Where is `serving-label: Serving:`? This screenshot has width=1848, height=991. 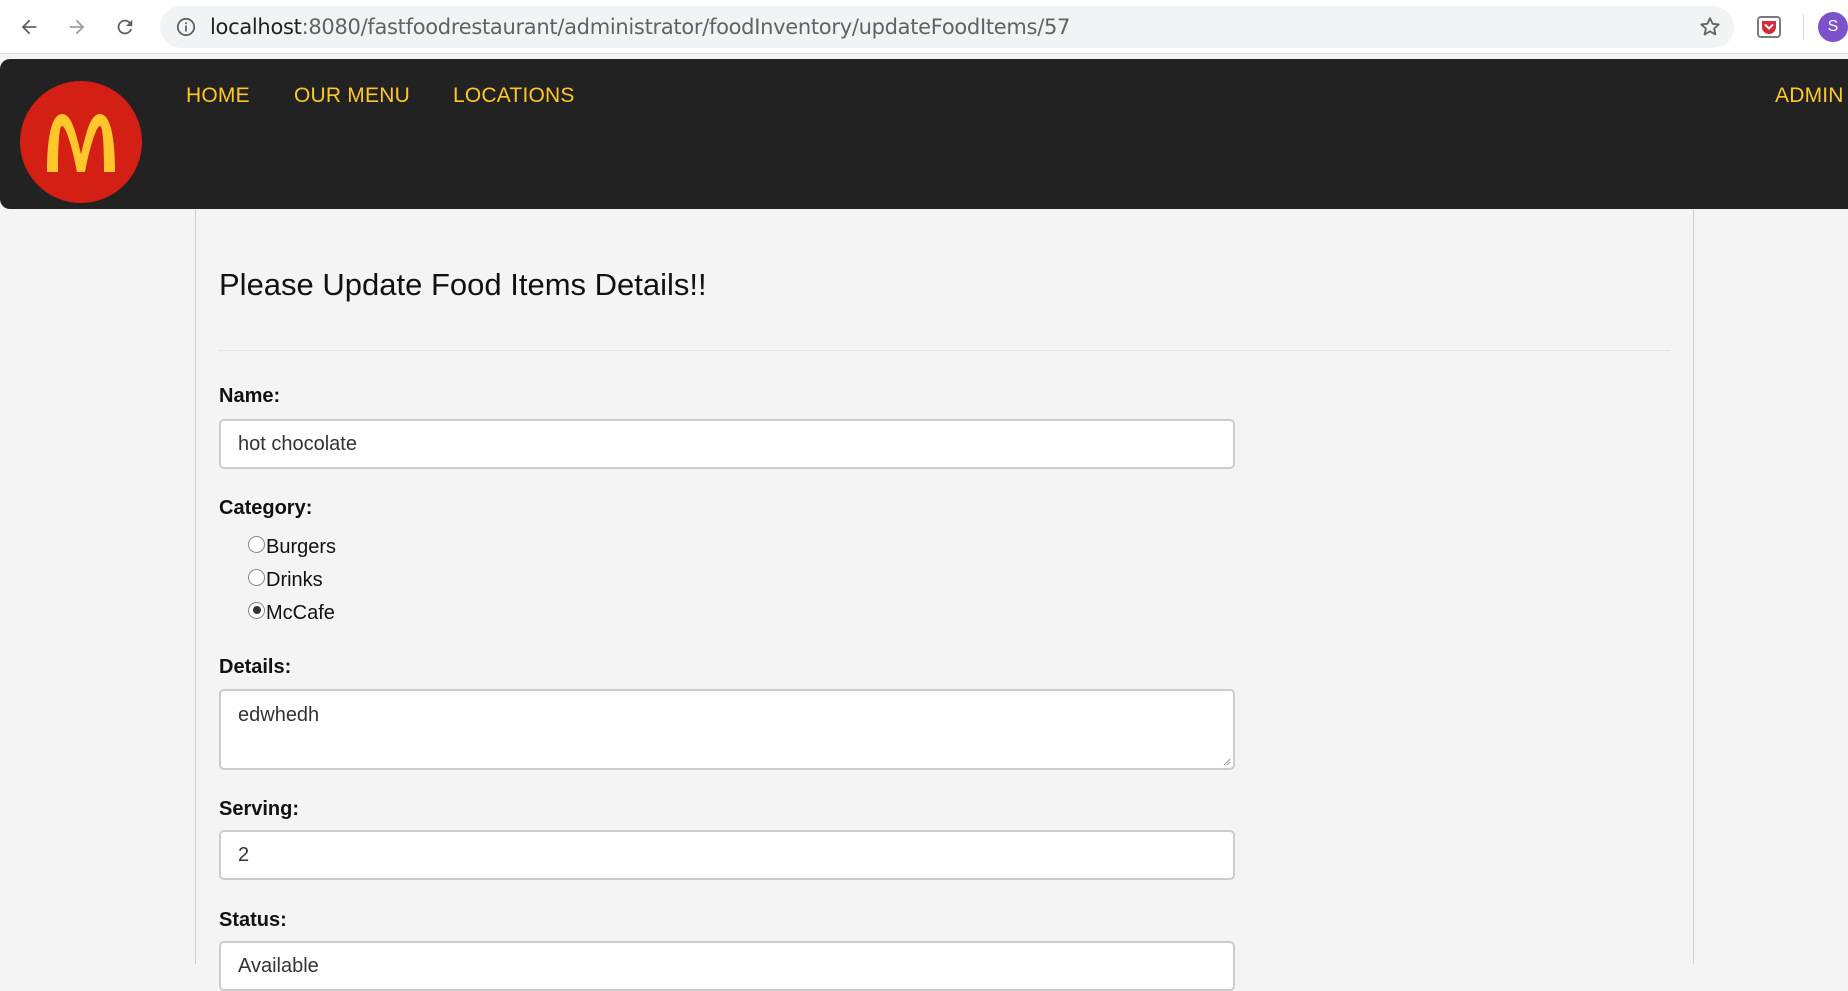 serving-label: Serving: is located at coordinates (259, 809).